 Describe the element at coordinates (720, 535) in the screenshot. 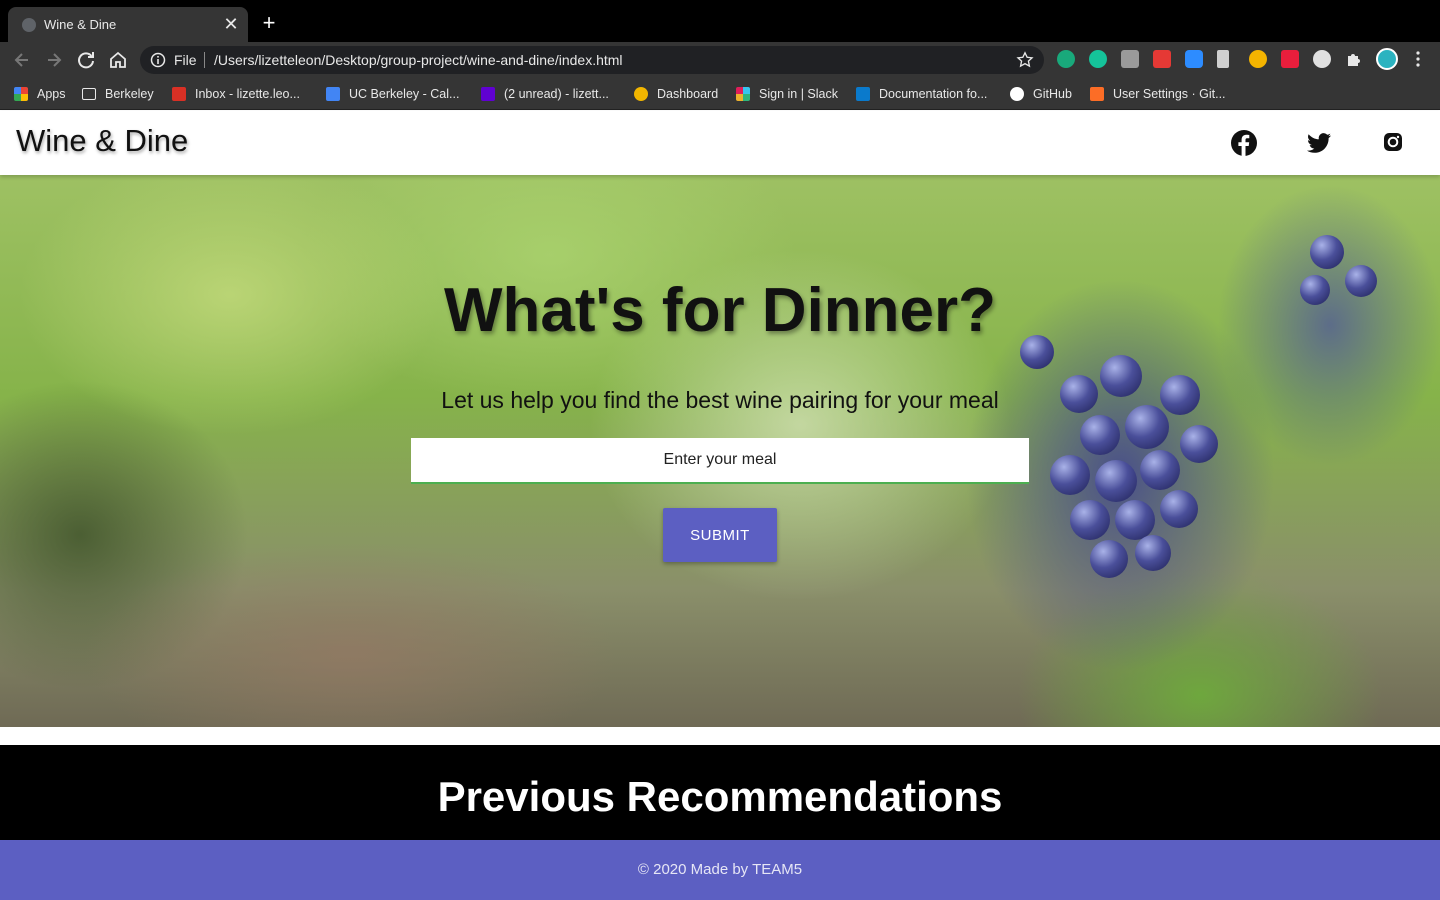

I see `submit-button: SUBMIT` at that location.